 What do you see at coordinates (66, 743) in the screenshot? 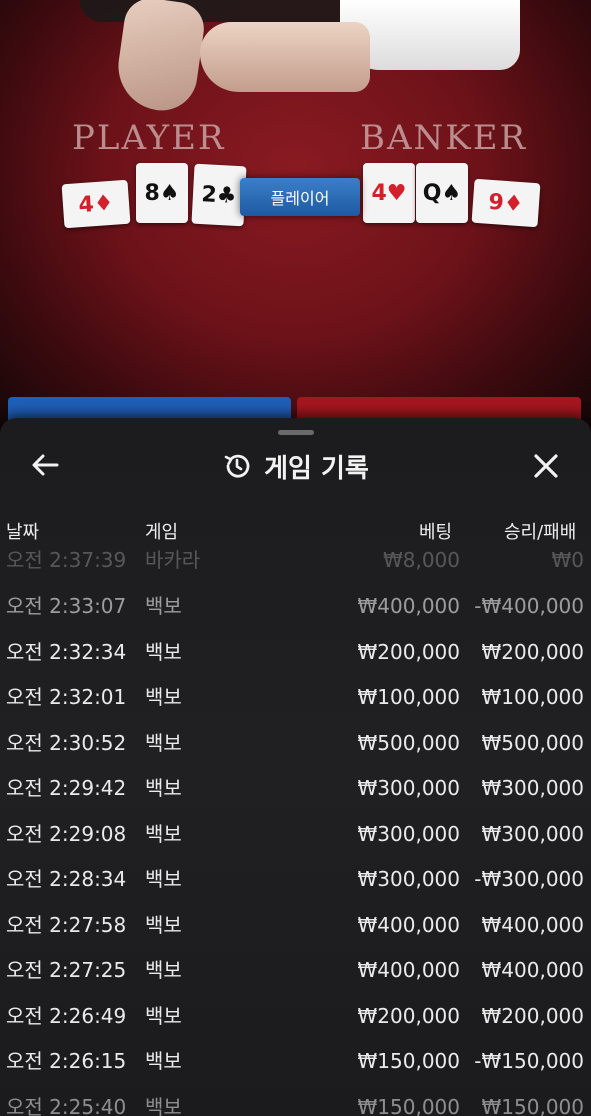
I see `row-time: 오전 2:30:52` at bounding box center [66, 743].